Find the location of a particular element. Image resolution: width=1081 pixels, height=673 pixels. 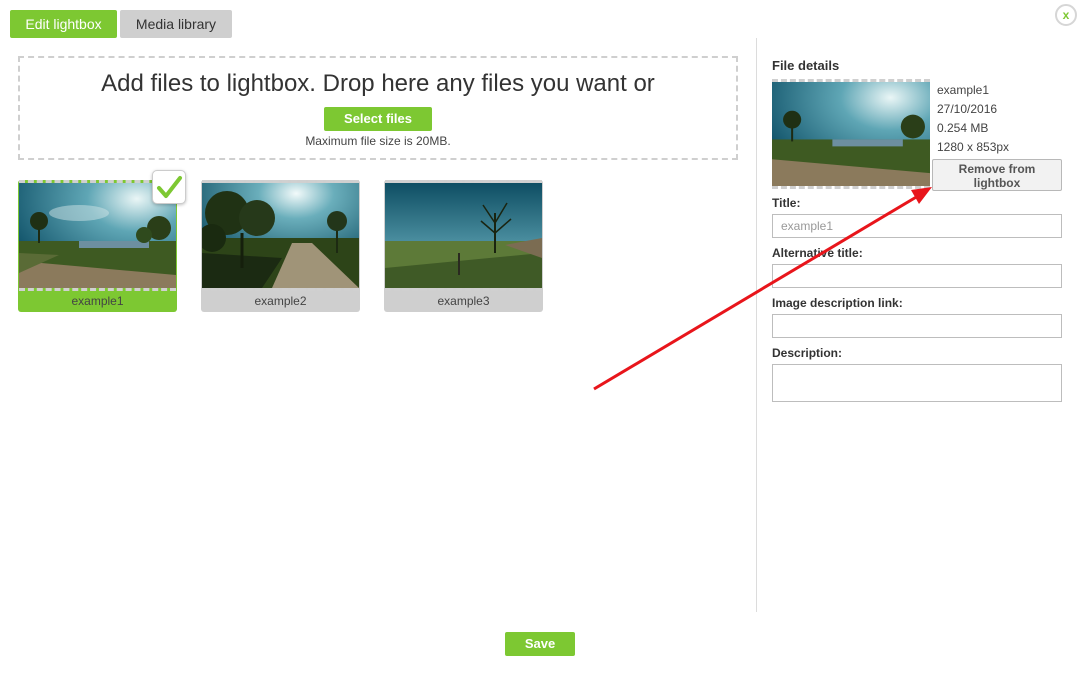

thumbnail-example3: example3 is located at coordinates (463, 246).